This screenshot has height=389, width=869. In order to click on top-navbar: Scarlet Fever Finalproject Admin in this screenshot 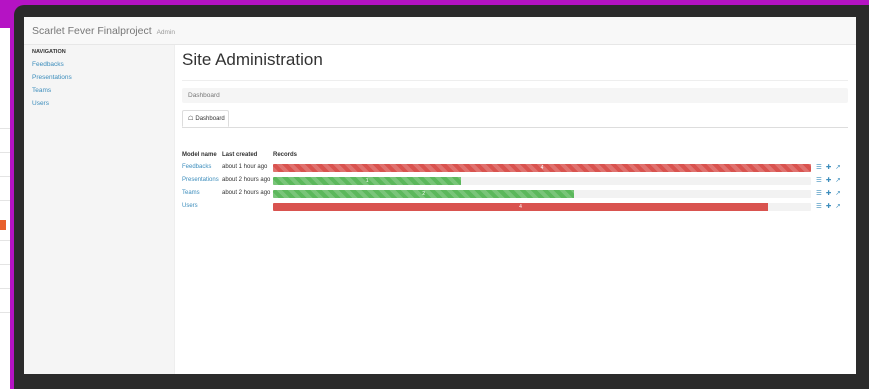, I will do `click(440, 31)`.